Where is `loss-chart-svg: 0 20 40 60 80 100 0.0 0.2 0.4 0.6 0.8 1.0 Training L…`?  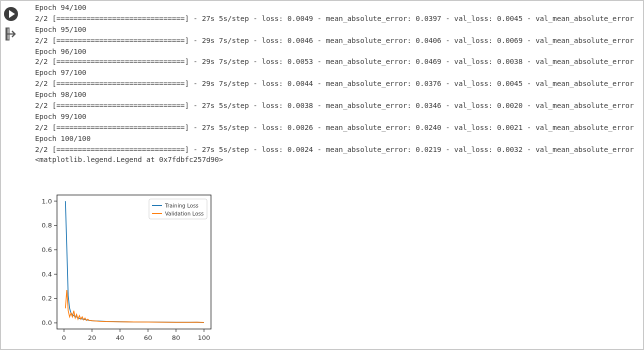 loss-chart-svg: 0 20 40 60 80 100 0.0 0.2 0.4 0.6 0.8 1.0 Training L… is located at coordinates (127, 268).